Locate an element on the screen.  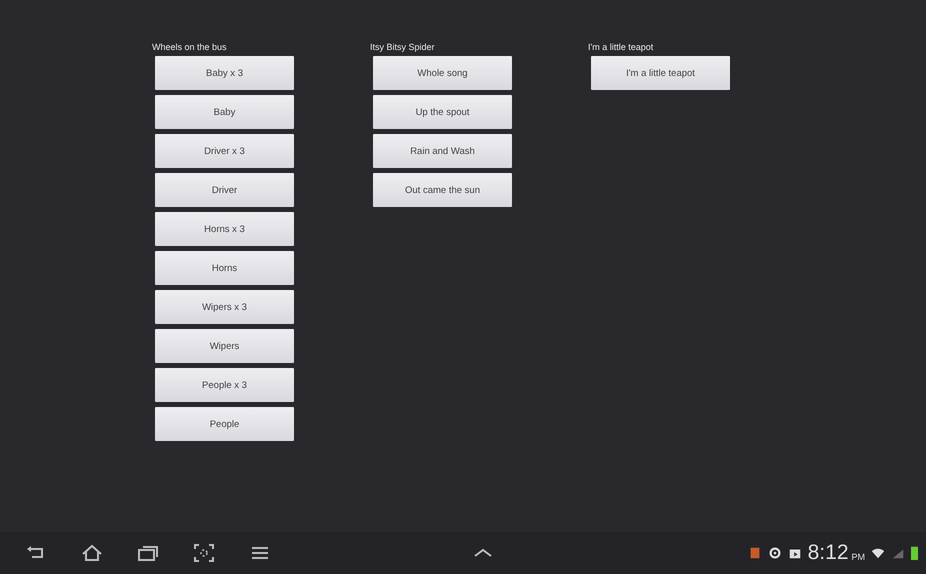
sound-button: Driver is located at coordinates (224, 190).